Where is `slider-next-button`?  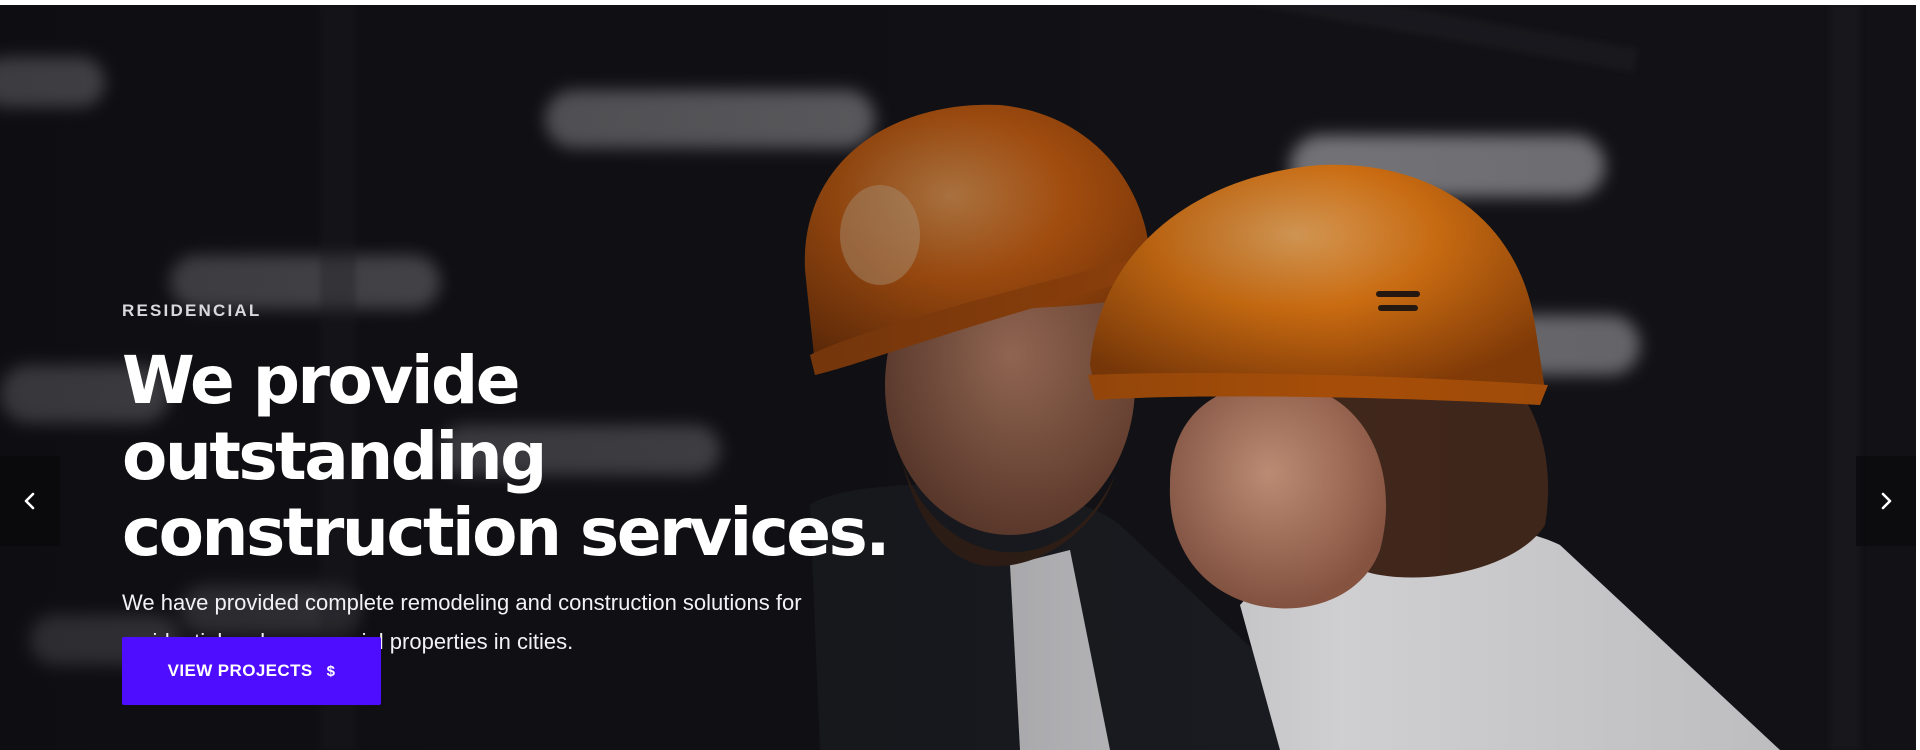 slider-next-button is located at coordinates (1886, 501).